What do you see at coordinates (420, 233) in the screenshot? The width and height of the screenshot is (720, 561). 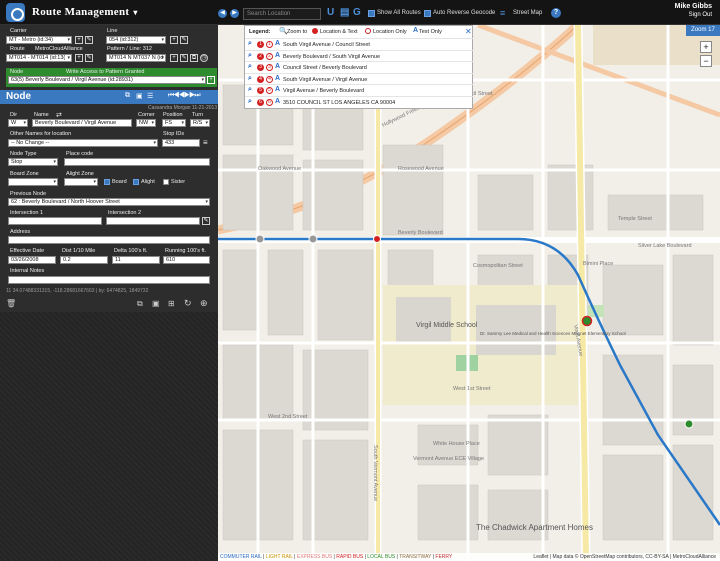 I see `map-label-beverly: Beverly Boulevard` at bounding box center [420, 233].